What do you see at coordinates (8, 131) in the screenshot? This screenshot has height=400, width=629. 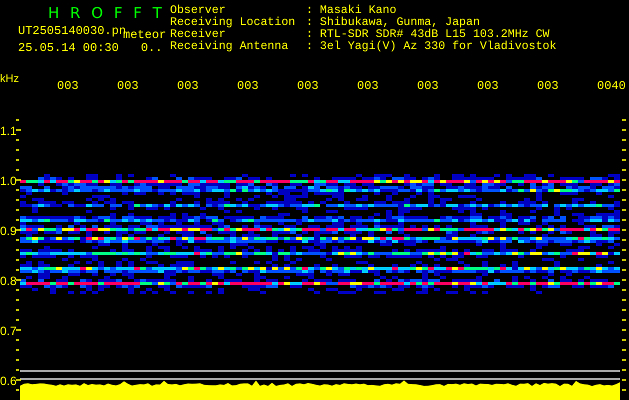 I see `frequency-label: 1.1` at bounding box center [8, 131].